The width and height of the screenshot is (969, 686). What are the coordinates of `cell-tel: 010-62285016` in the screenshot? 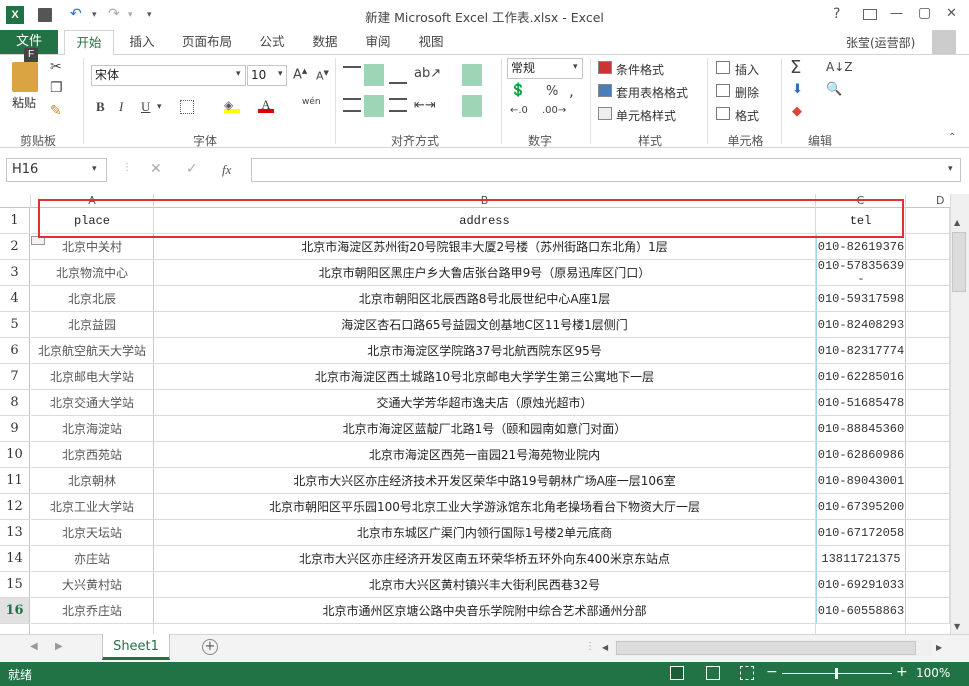 It's located at (861, 377).